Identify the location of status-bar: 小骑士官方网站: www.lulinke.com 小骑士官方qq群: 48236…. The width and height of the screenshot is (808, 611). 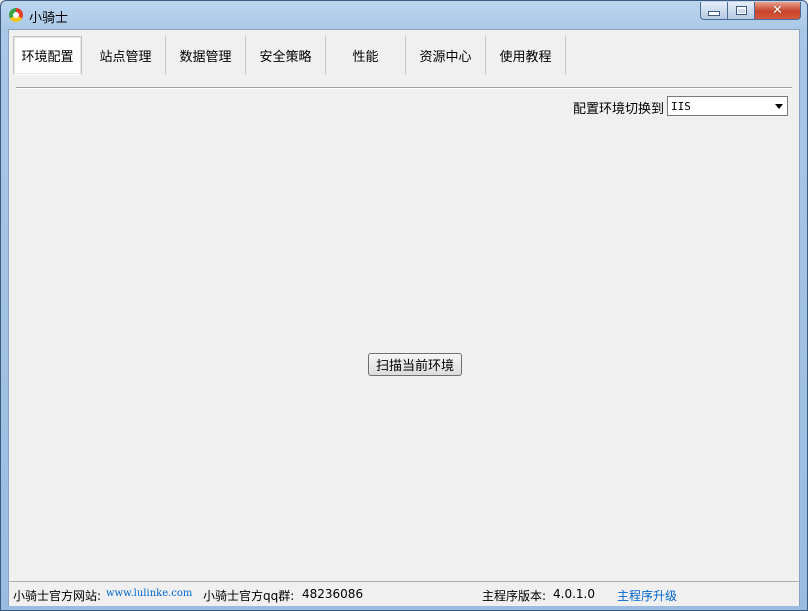
(404, 593).